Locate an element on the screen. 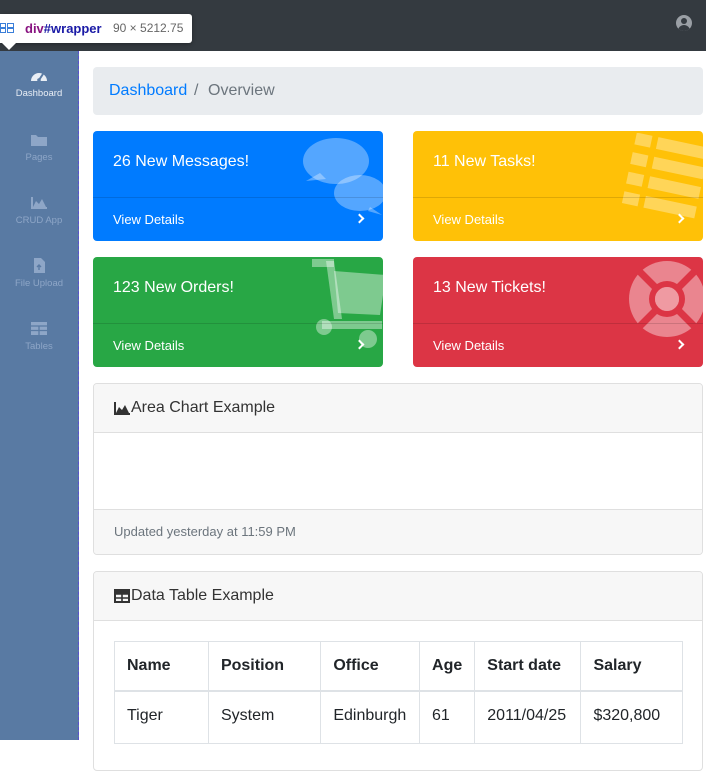 This screenshot has height=771, width=706. messages-card: 26 New Messages! View Details is located at coordinates (238, 186).